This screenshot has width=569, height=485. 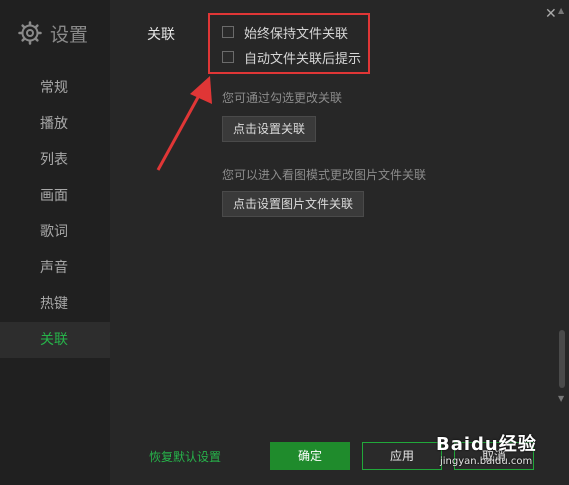 What do you see at coordinates (551, 14) in the screenshot?
I see `close-icon: ✕` at bounding box center [551, 14].